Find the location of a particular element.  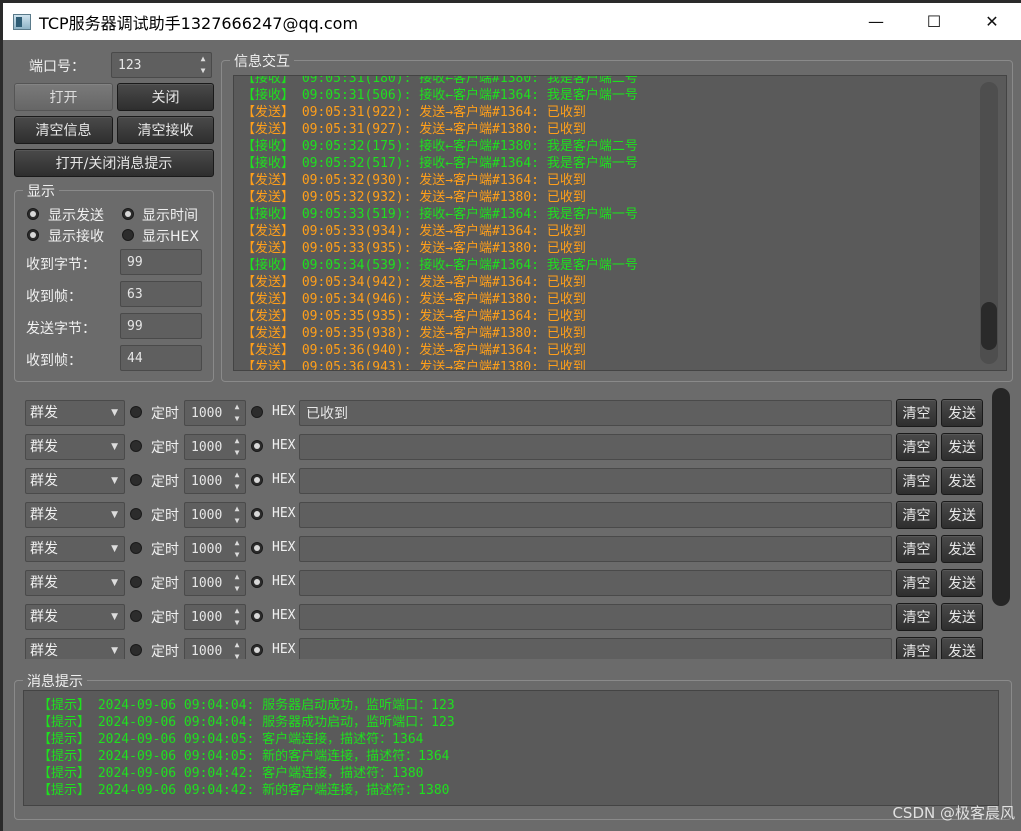

send-row: 群发 ▼ 定时 1000 ▲ ▼ HEX 已收到 清空 发送 is located at coordinates (504, 413).